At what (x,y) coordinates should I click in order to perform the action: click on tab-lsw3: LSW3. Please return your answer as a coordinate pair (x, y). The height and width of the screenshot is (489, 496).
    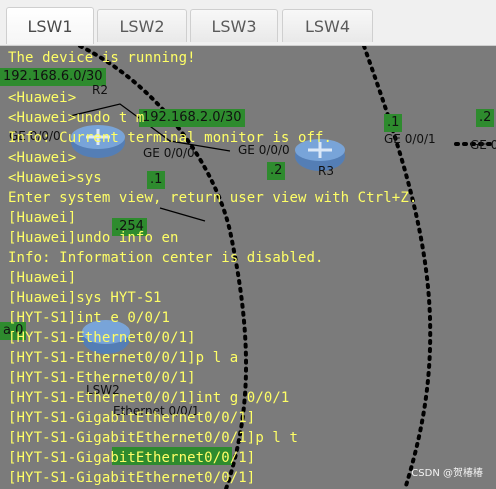
    Looking at the image, I should click on (234, 25).